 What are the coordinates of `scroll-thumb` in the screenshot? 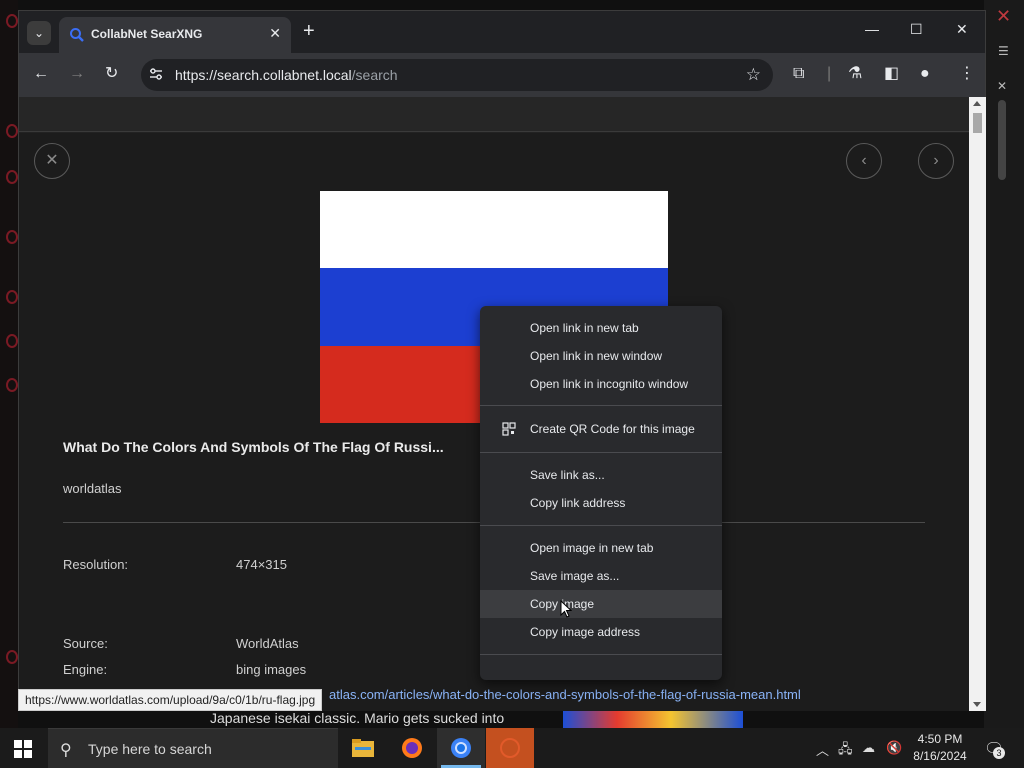 It's located at (977, 123).